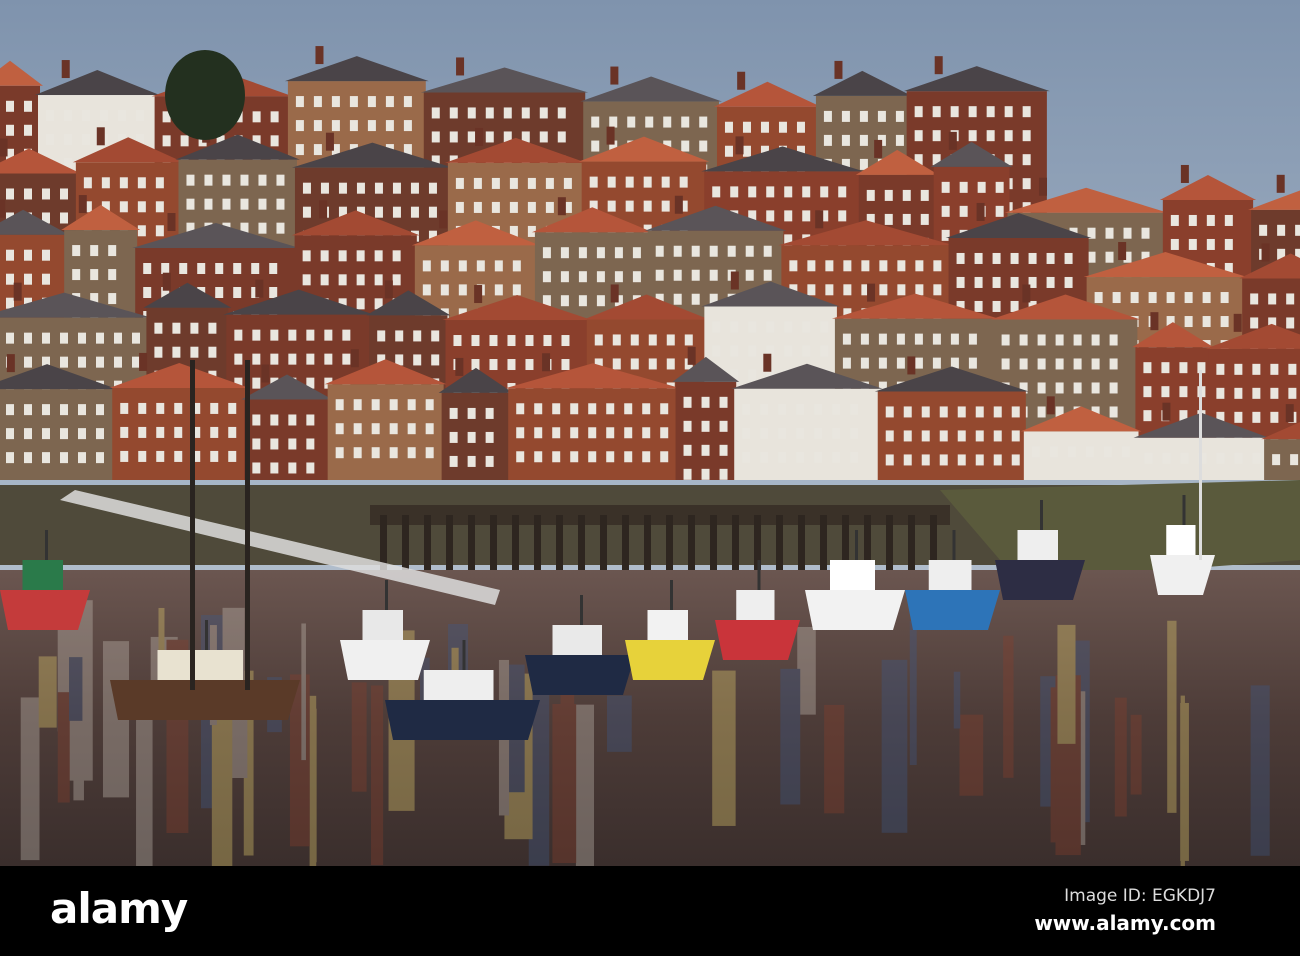  What do you see at coordinates (1181, 541) in the screenshot?
I see `boat-cabin` at bounding box center [1181, 541].